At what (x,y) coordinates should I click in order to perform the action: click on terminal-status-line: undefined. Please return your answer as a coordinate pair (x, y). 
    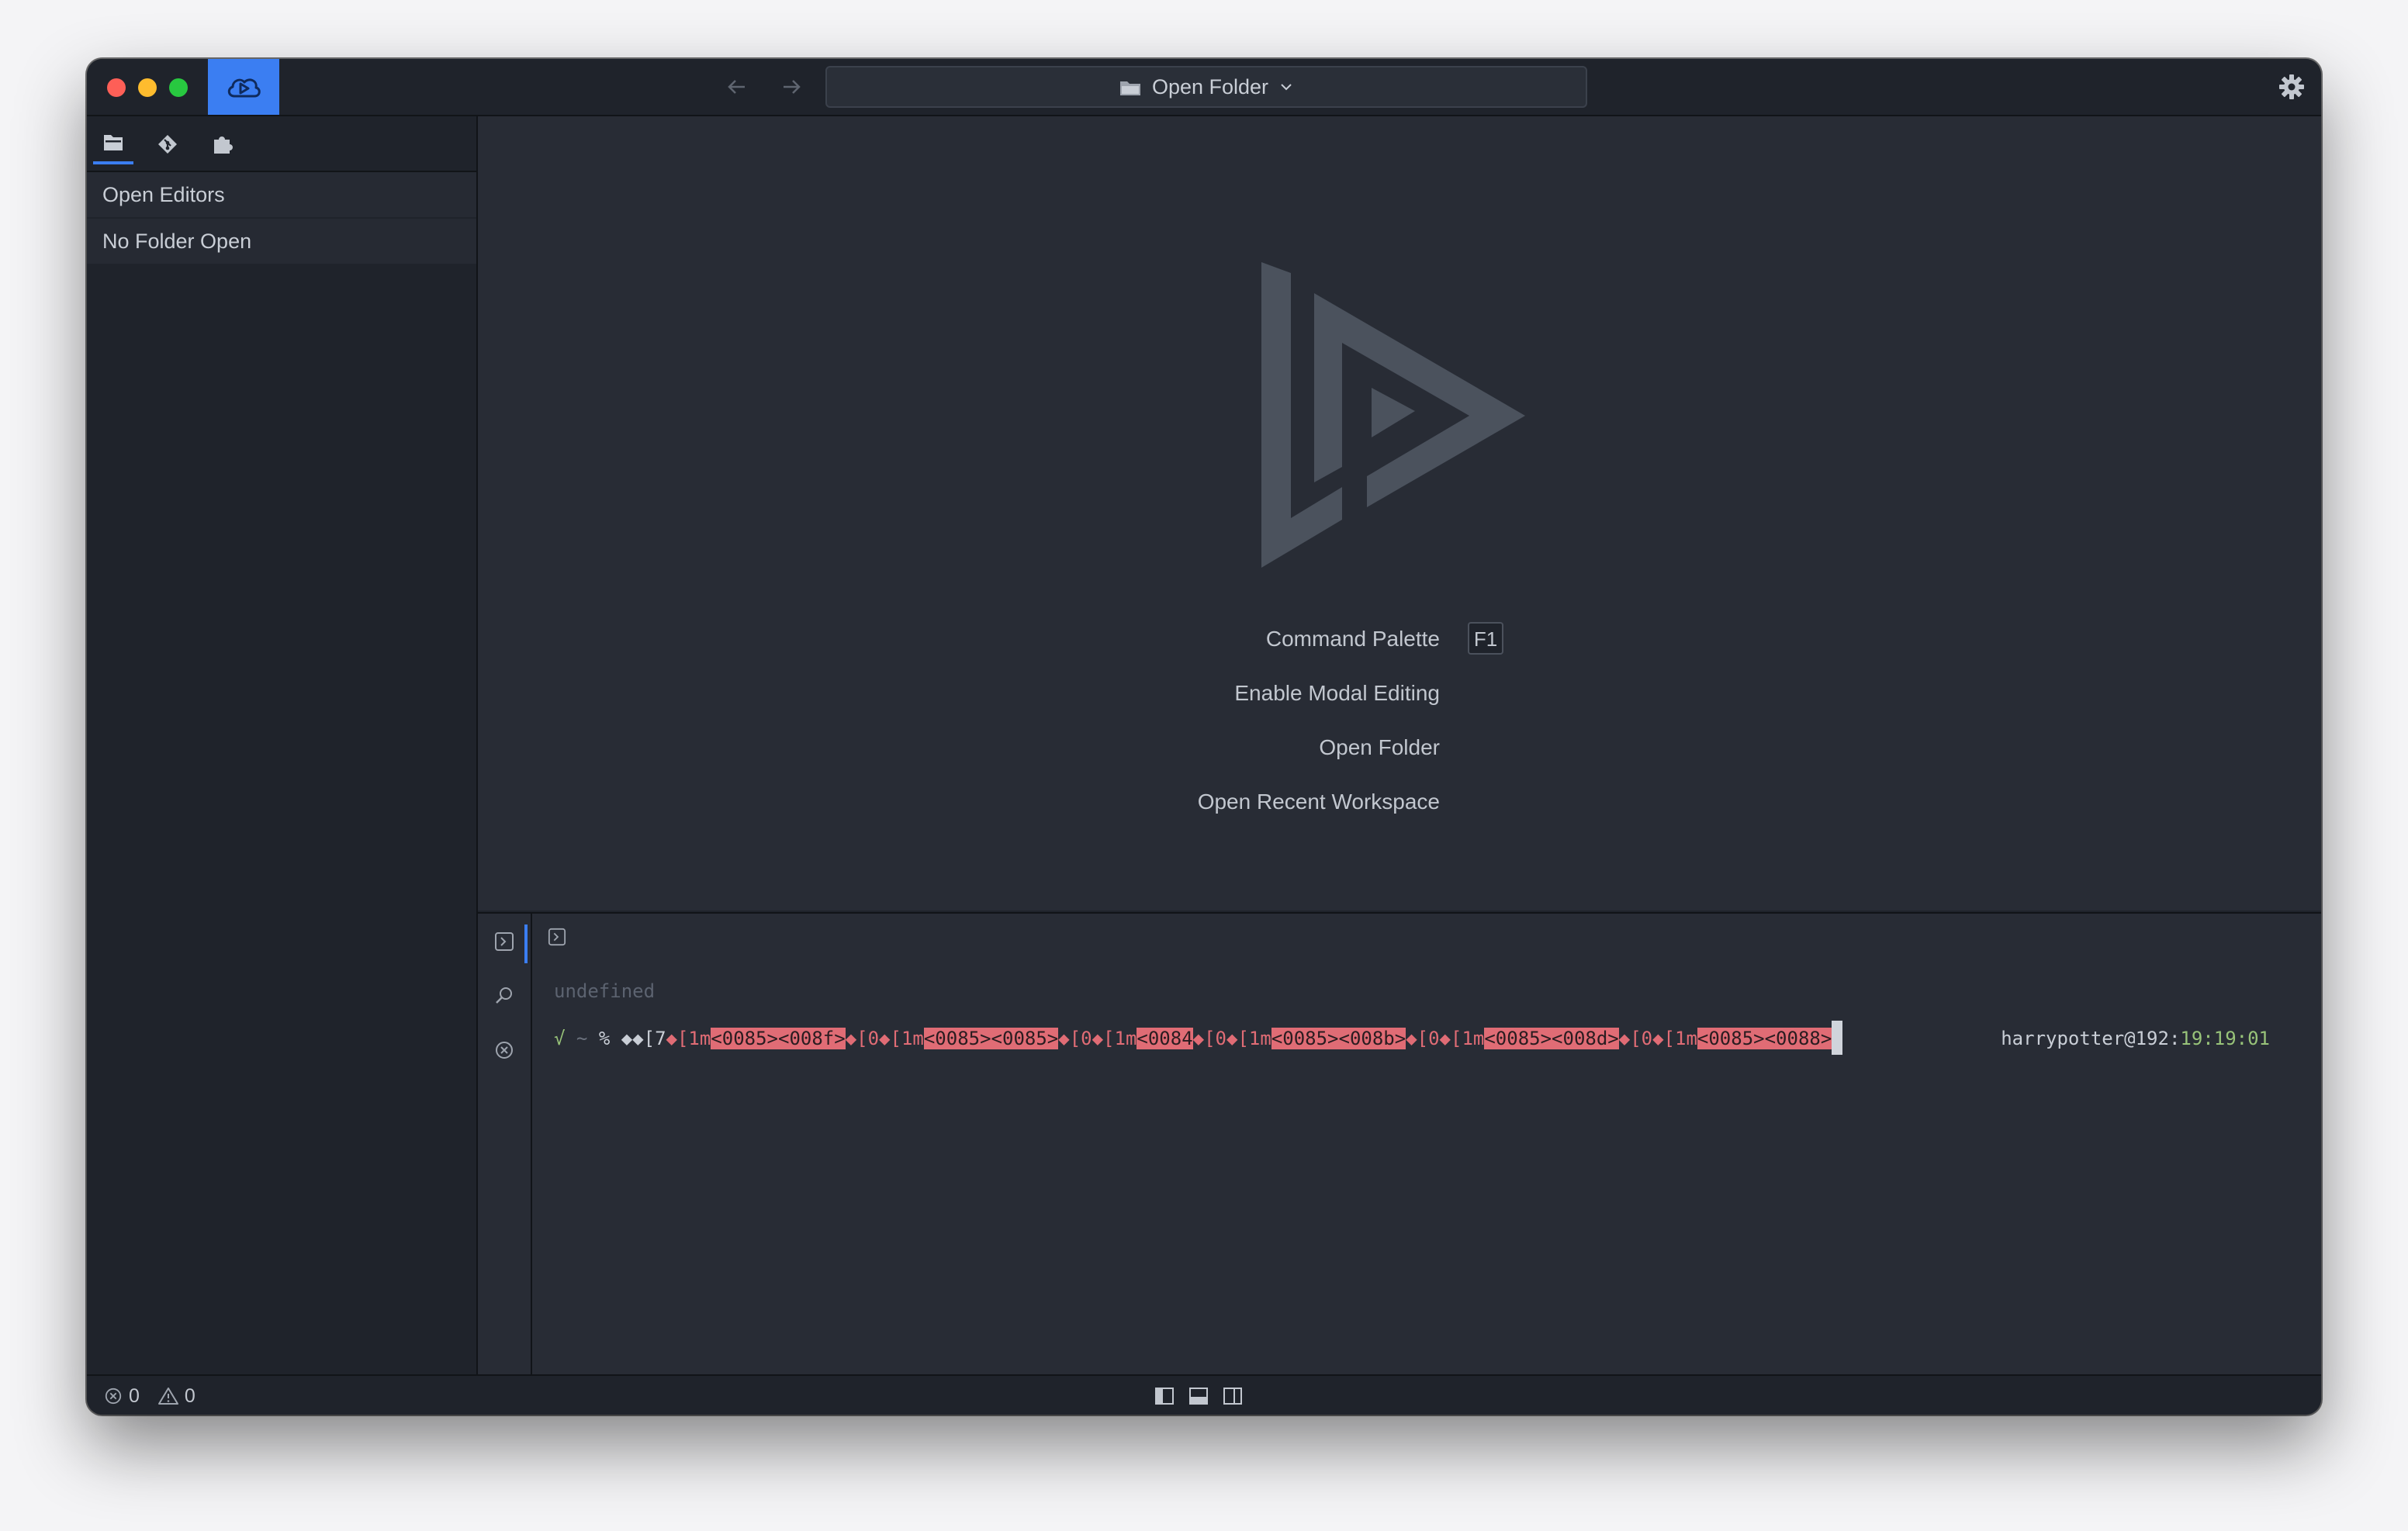
    Looking at the image, I should click on (605, 991).